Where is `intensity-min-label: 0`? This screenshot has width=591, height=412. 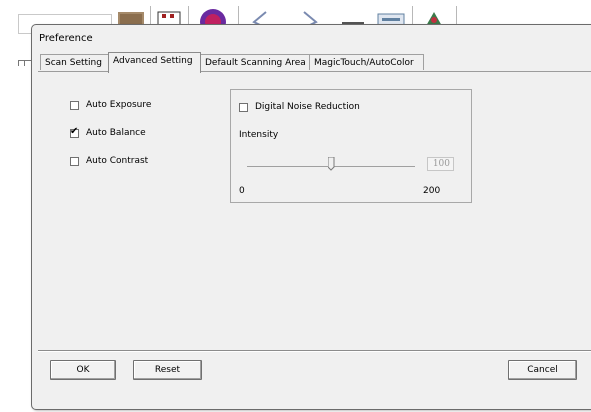
intensity-min-label: 0 is located at coordinates (242, 191).